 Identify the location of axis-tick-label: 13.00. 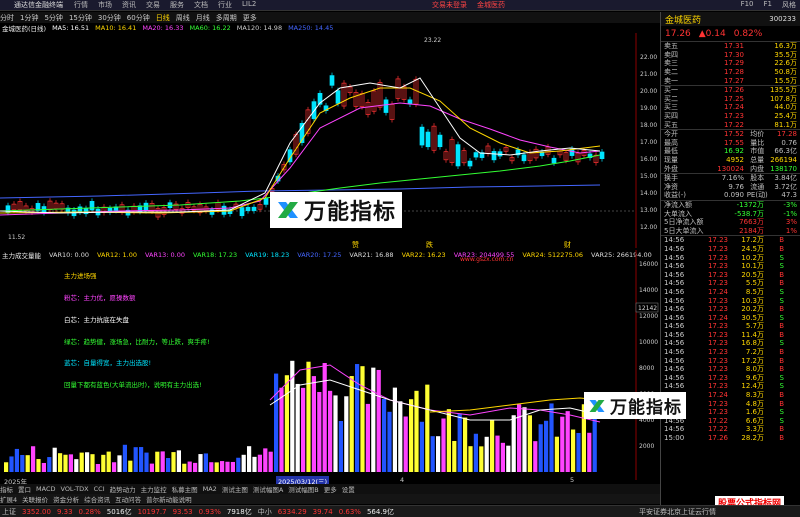
(648, 210).